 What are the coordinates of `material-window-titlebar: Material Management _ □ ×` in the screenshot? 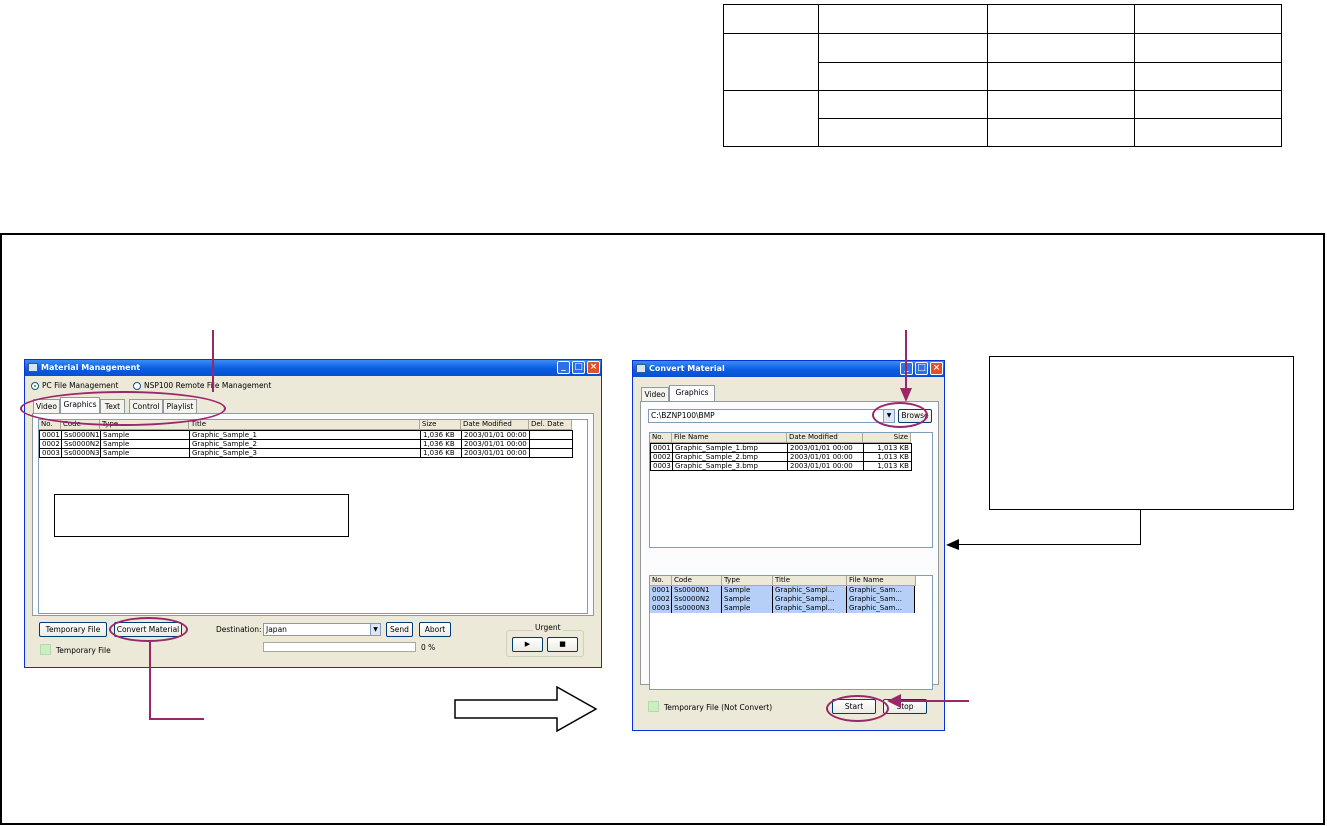 It's located at (313, 368).